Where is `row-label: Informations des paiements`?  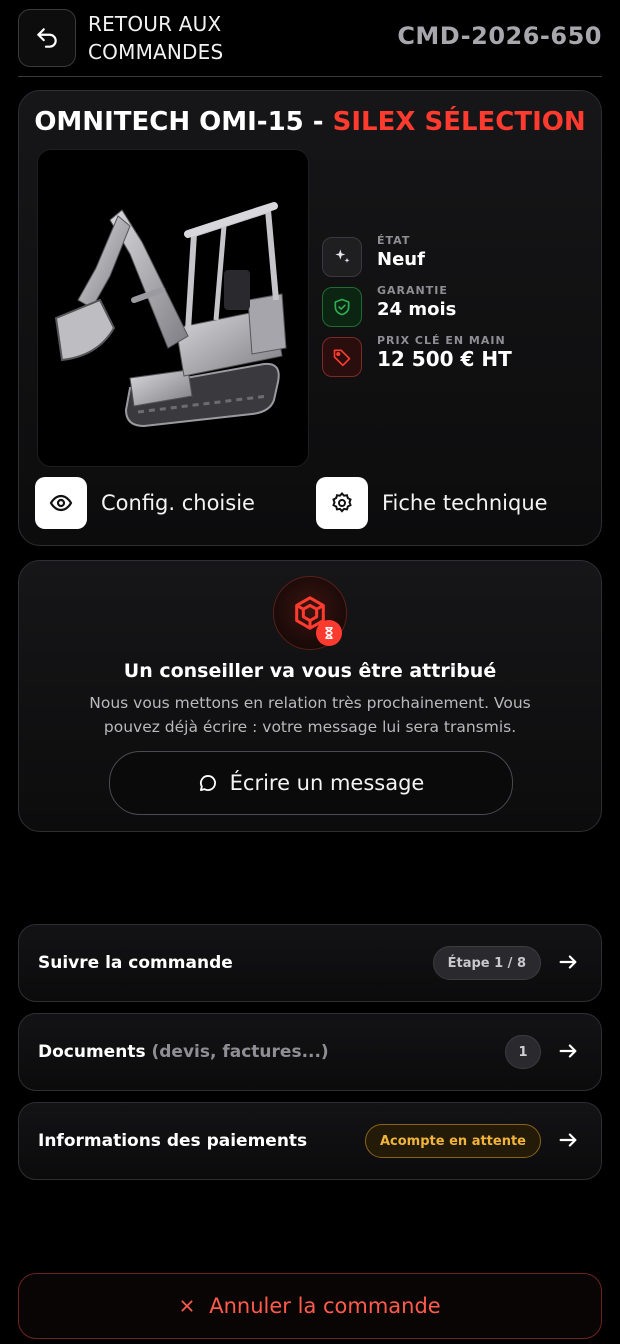
row-label: Informations des paiements is located at coordinates (173, 1141).